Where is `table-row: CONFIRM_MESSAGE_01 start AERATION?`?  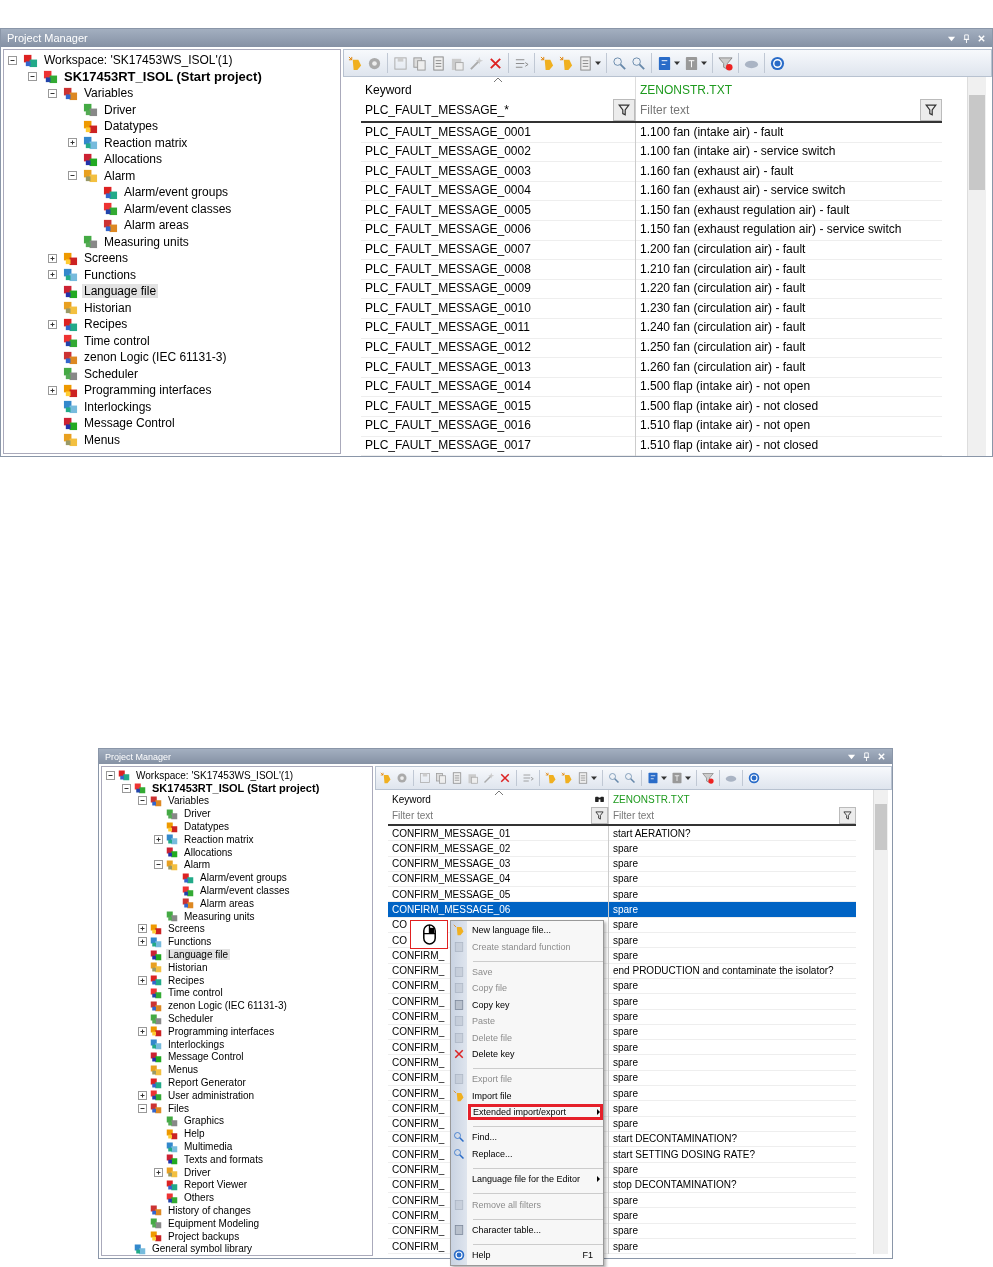 table-row: CONFIRM_MESSAGE_01 start AERATION? is located at coordinates (622, 834).